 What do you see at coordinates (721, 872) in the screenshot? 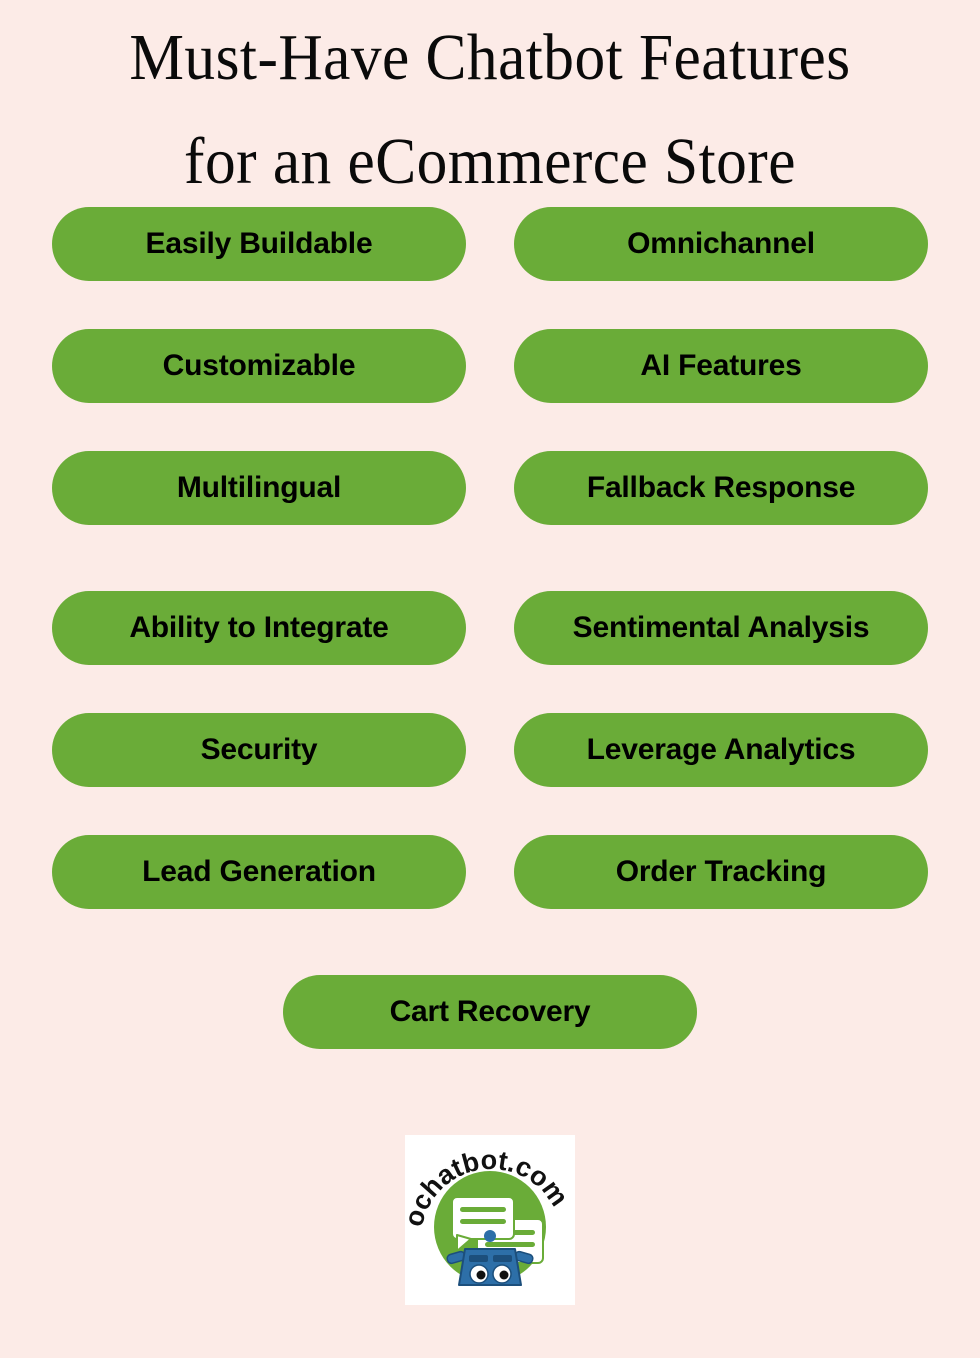
I see `feature-pill-order-tracking: Order Tracking` at bounding box center [721, 872].